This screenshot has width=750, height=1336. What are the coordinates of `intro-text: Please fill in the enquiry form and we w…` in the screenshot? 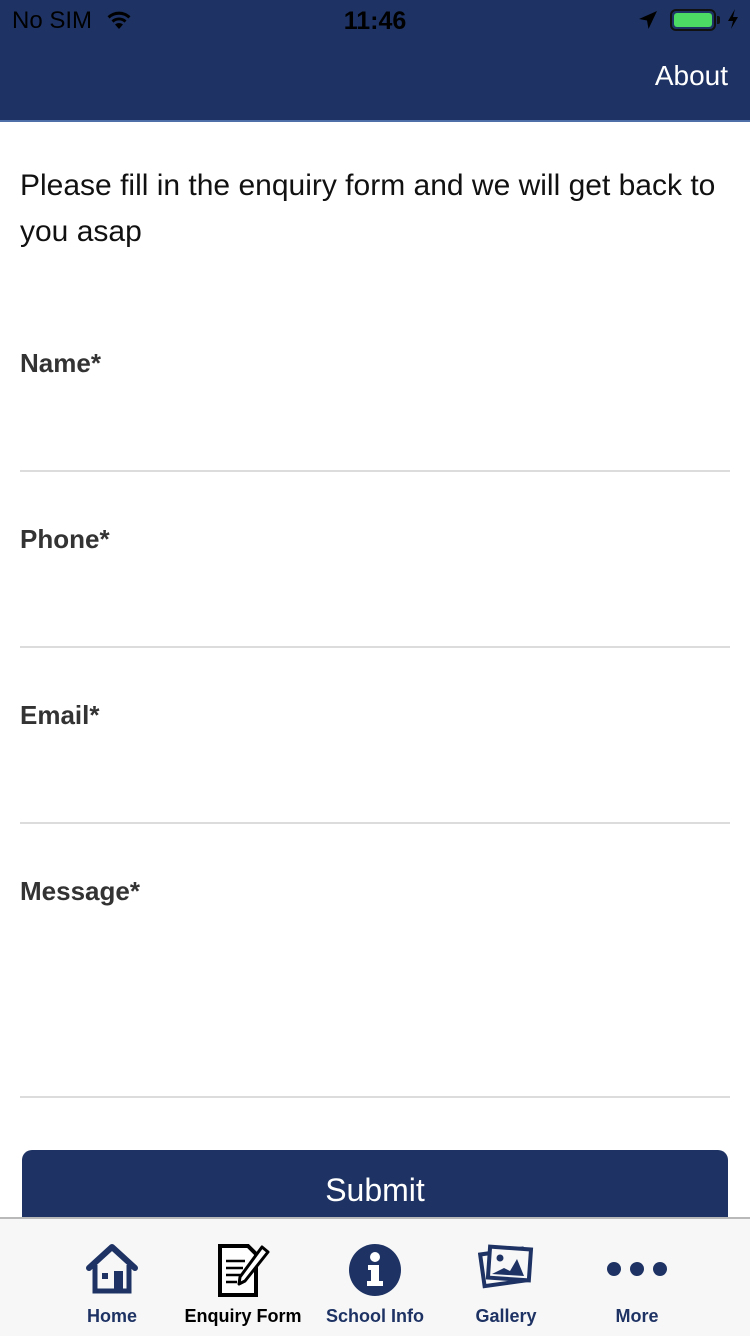 It's located at (368, 208).